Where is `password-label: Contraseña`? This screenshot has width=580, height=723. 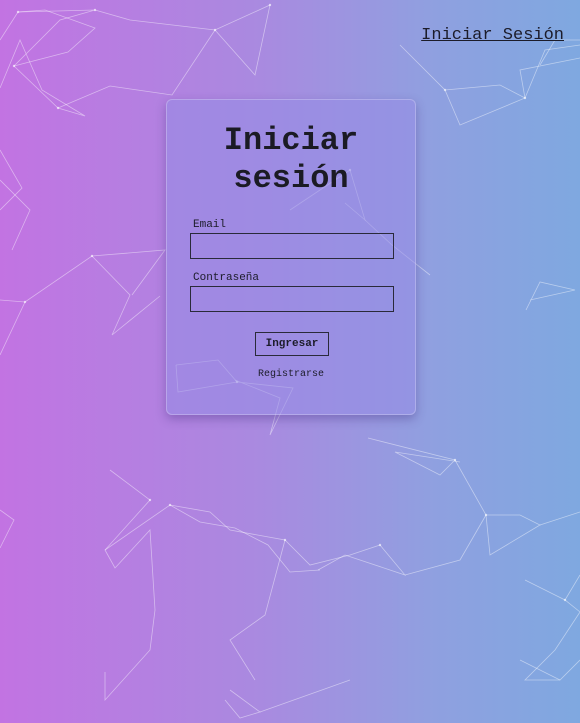
password-label: Contraseña is located at coordinates (226, 278).